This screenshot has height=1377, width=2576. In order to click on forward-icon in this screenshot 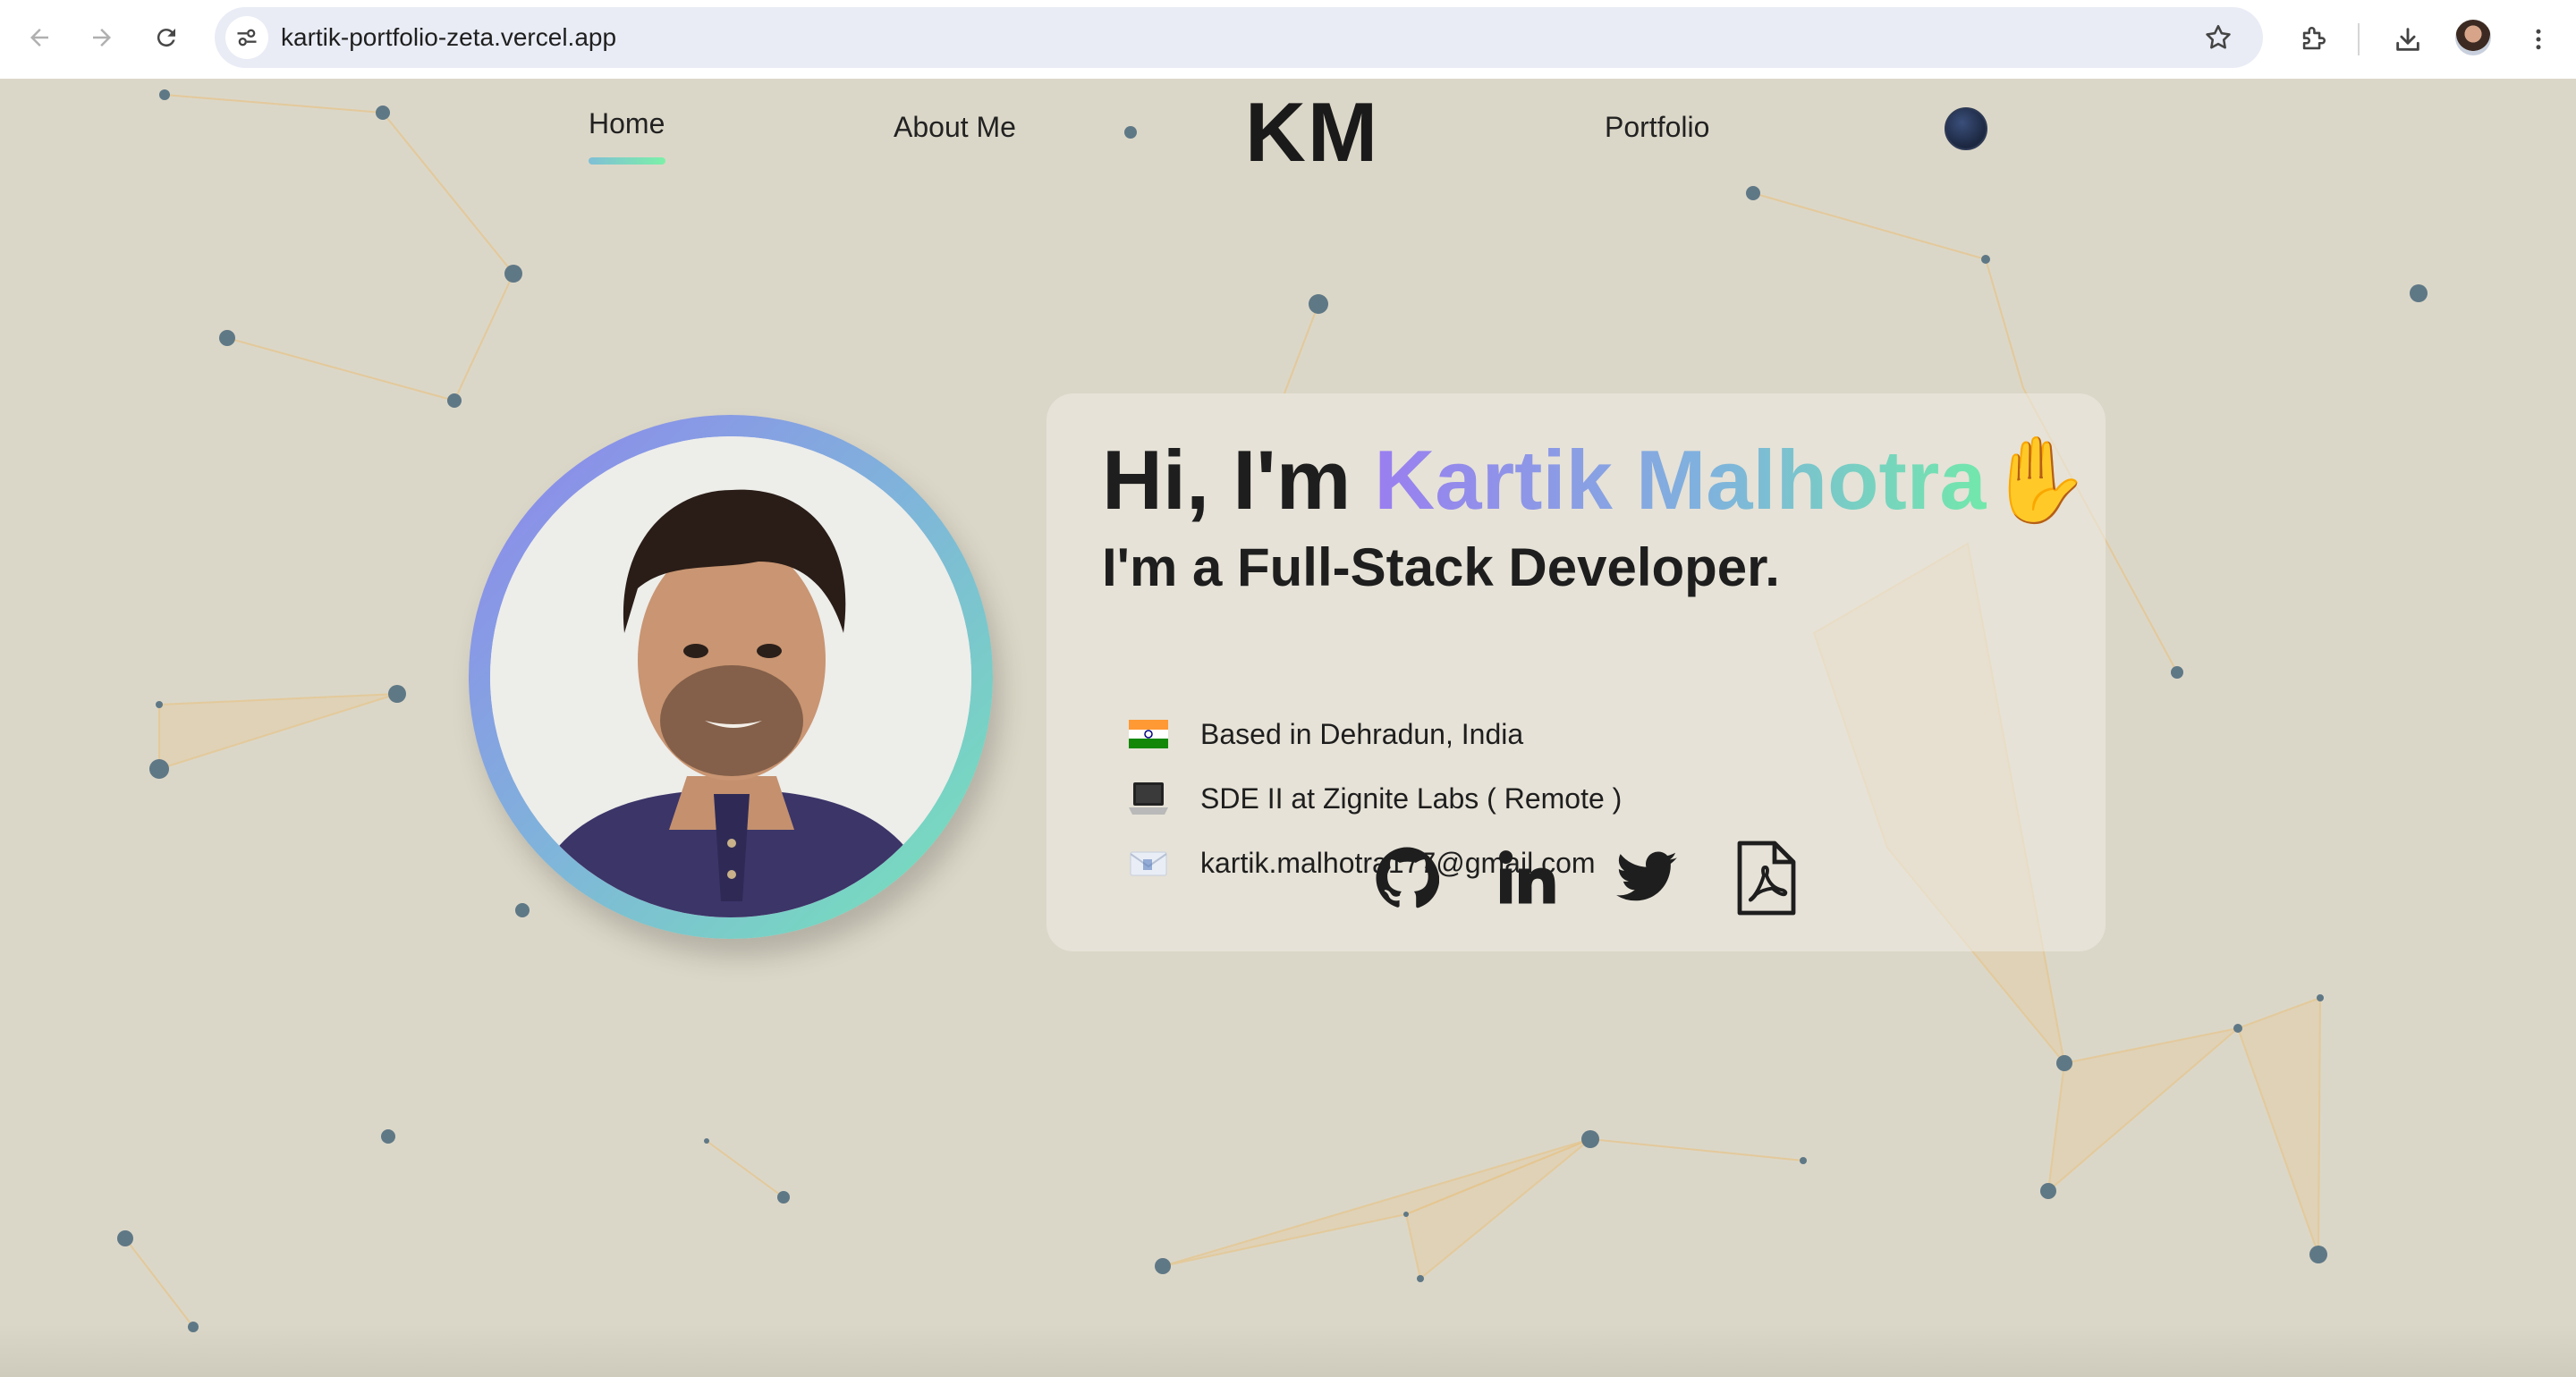, I will do `click(102, 37)`.